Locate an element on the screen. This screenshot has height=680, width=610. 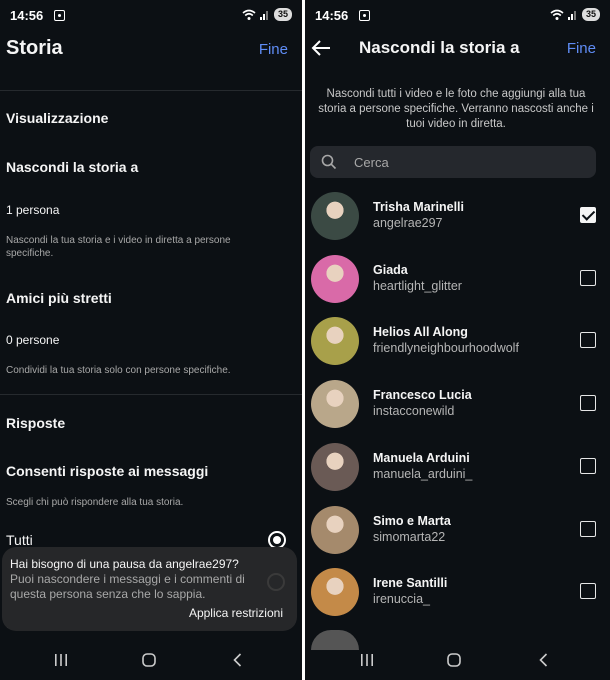
page-title: Nascondi la storia a is located at coordinates (439, 47).